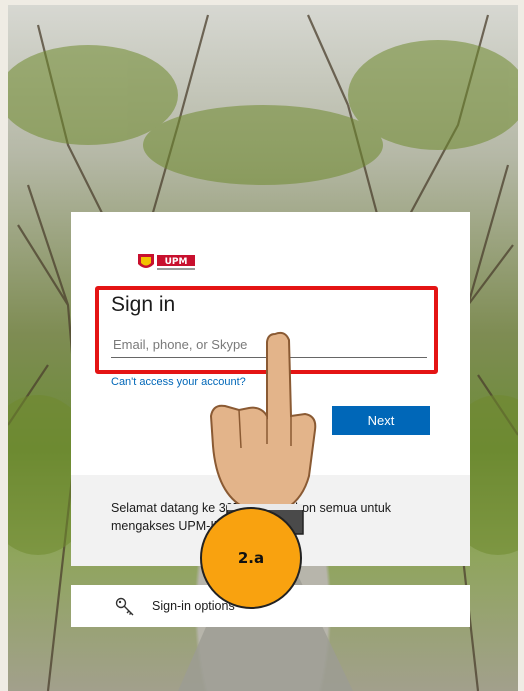 The height and width of the screenshot is (691, 524). What do you see at coordinates (125, 607) in the screenshot?
I see `key-icon` at bounding box center [125, 607].